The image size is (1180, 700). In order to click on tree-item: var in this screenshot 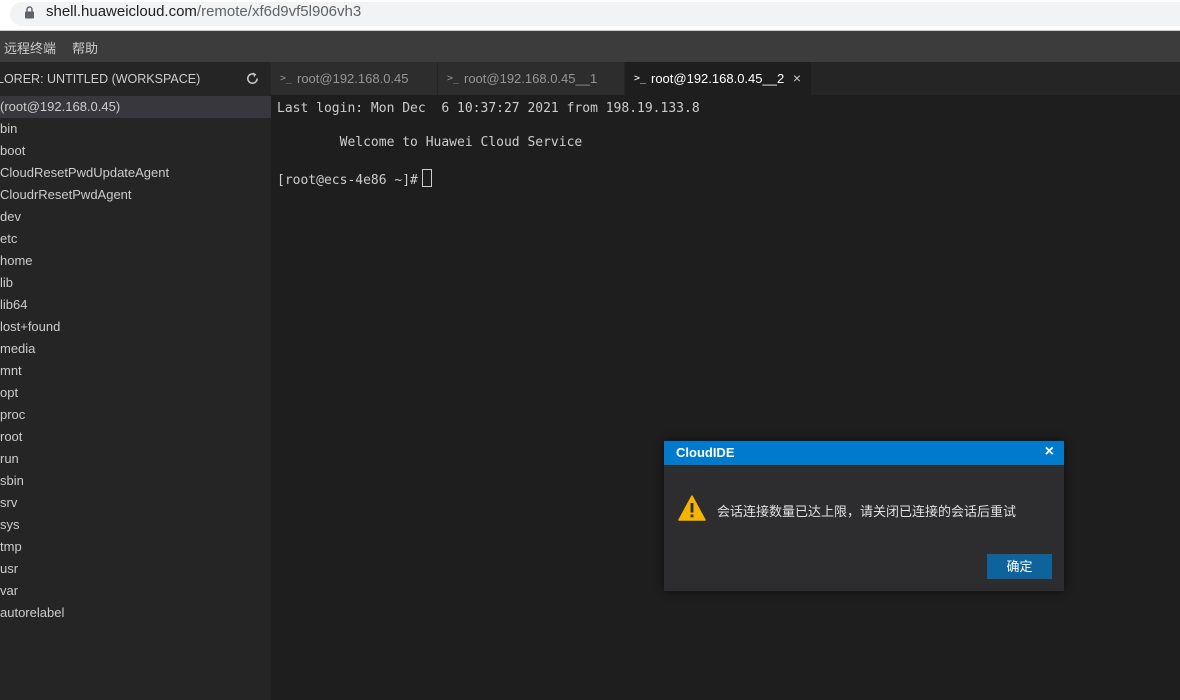, I will do `click(135, 591)`.